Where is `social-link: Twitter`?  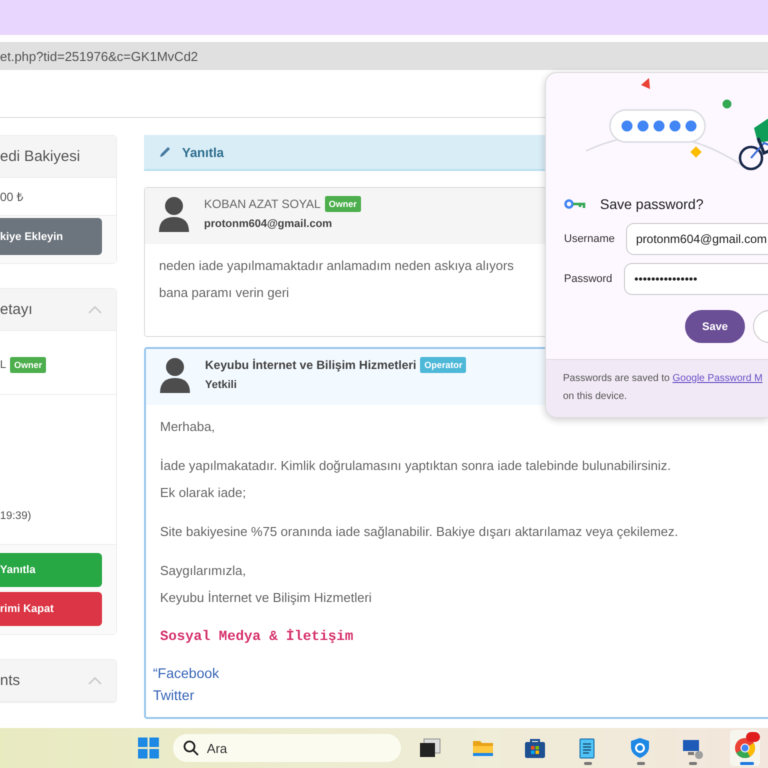
social-link: Twitter is located at coordinates (173, 695).